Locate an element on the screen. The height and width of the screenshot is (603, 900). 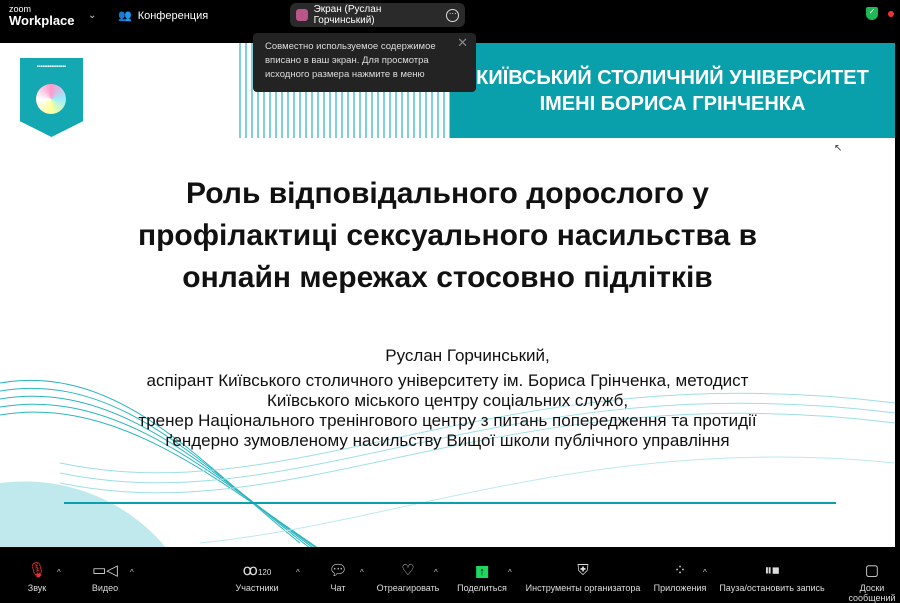
participants-icon: ꝏ120 is located at coordinates (257, 570).